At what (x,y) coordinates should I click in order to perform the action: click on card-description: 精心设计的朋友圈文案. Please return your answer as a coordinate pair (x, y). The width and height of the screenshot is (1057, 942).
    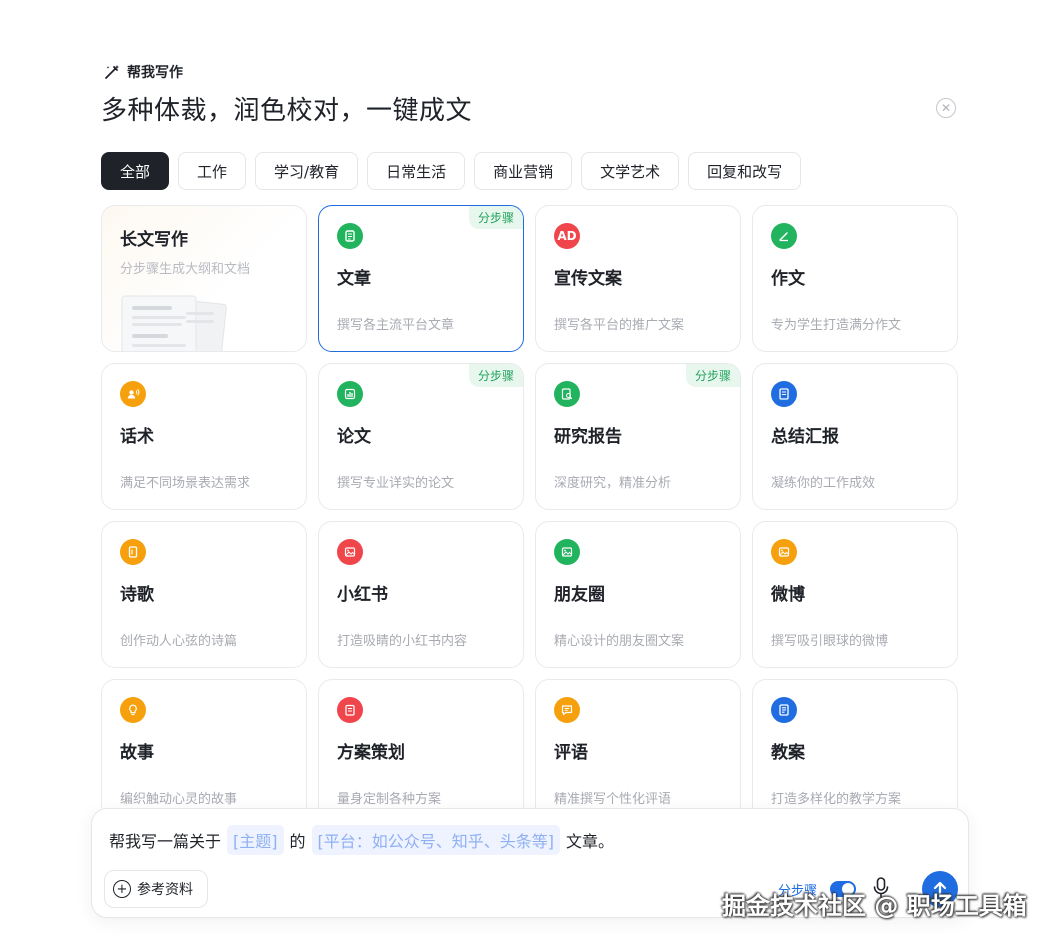
    Looking at the image, I should click on (619, 641).